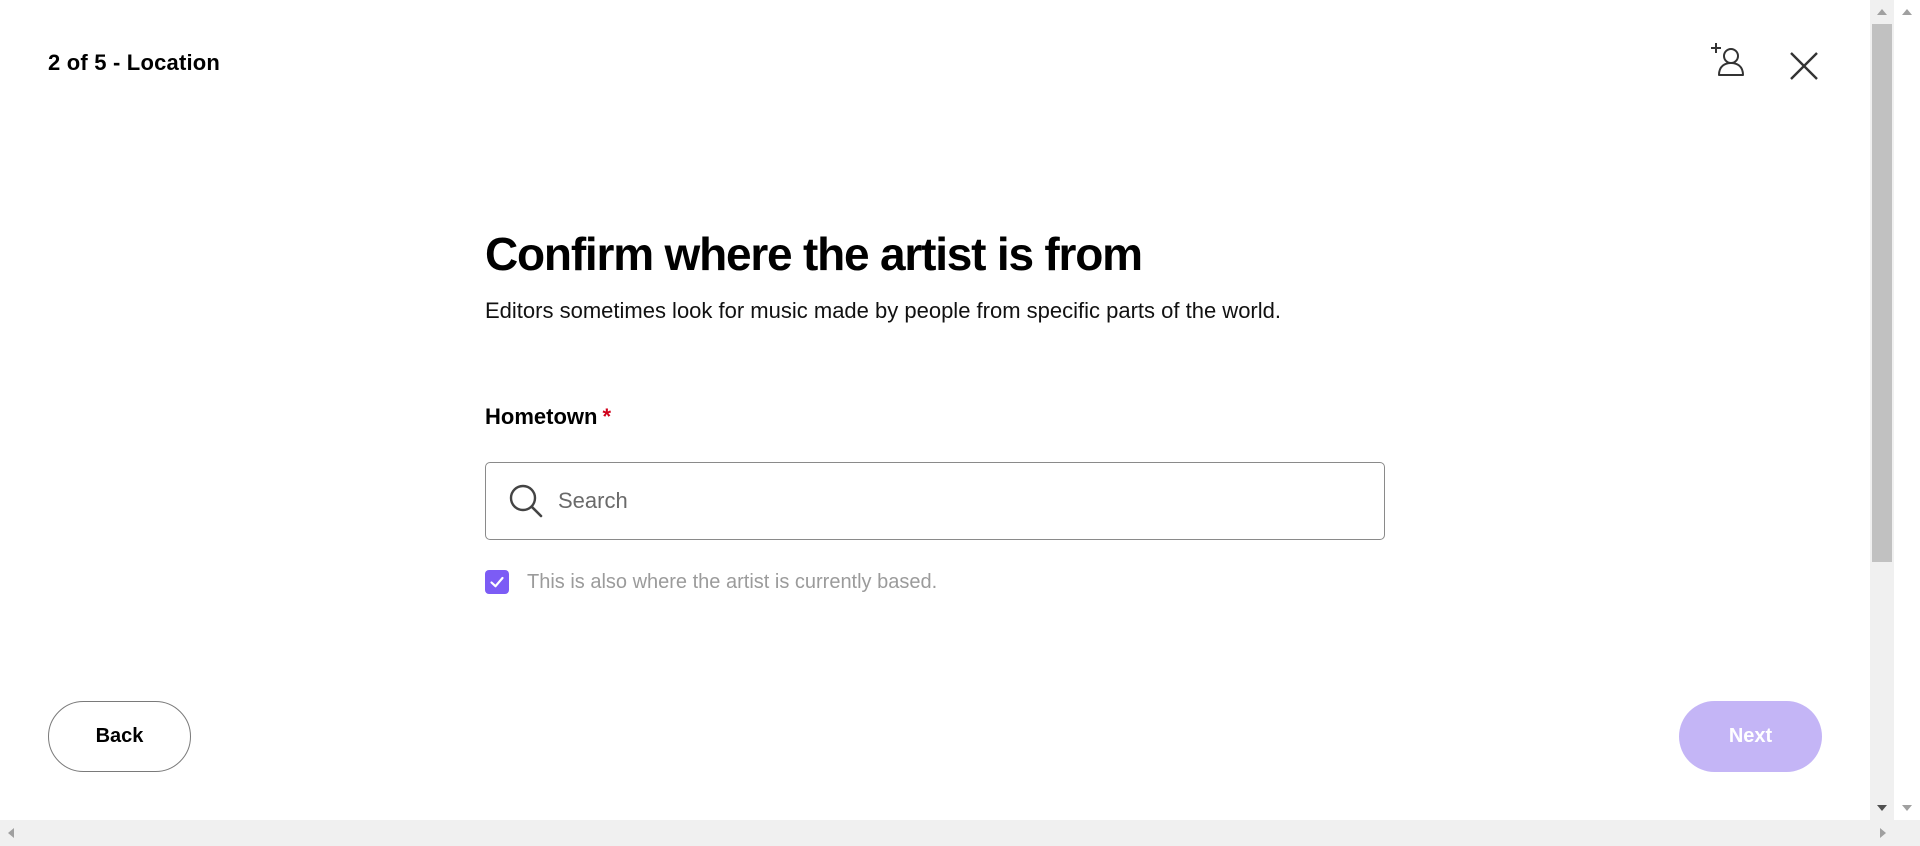 The image size is (1920, 846). What do you see at coordinates (1907, 833) in the screenshot?
I see `scrollbar-corner` at bounding box center [1907, 833].